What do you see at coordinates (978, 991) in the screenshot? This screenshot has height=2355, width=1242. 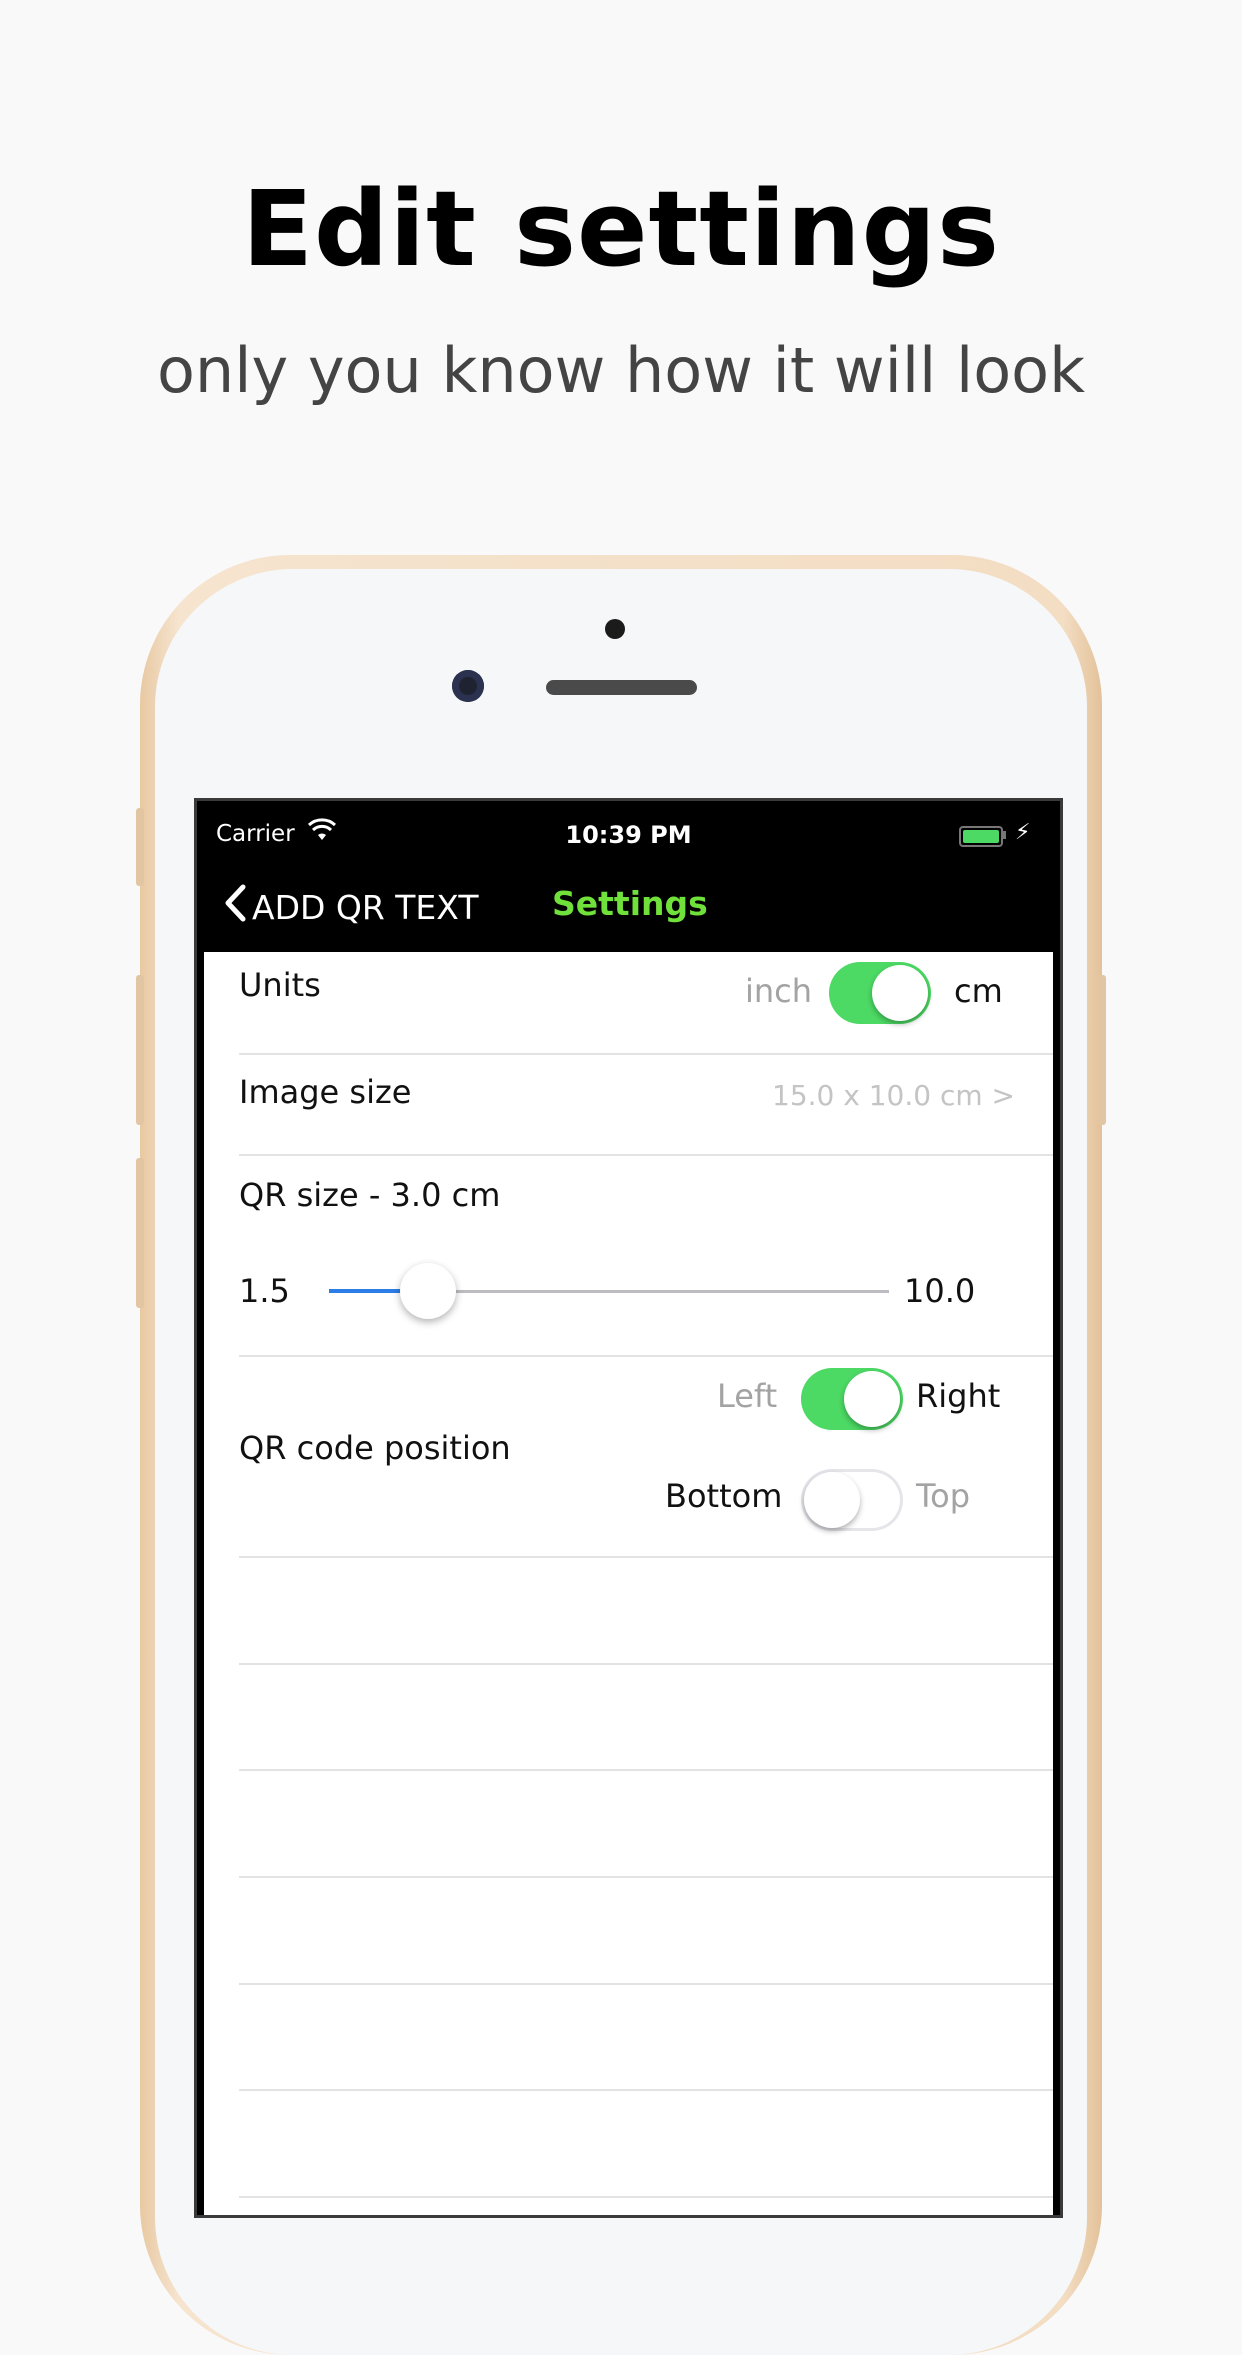 I see `units-option-cm: cm` at bounding box center [978, 991].